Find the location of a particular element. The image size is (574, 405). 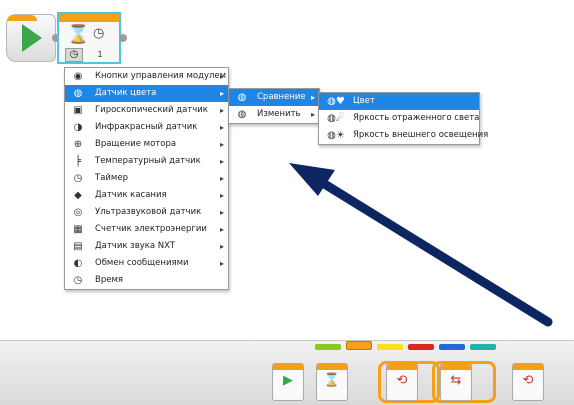

menu-item-color: ◍♥ Цвет is located at coordinates (399, 101).